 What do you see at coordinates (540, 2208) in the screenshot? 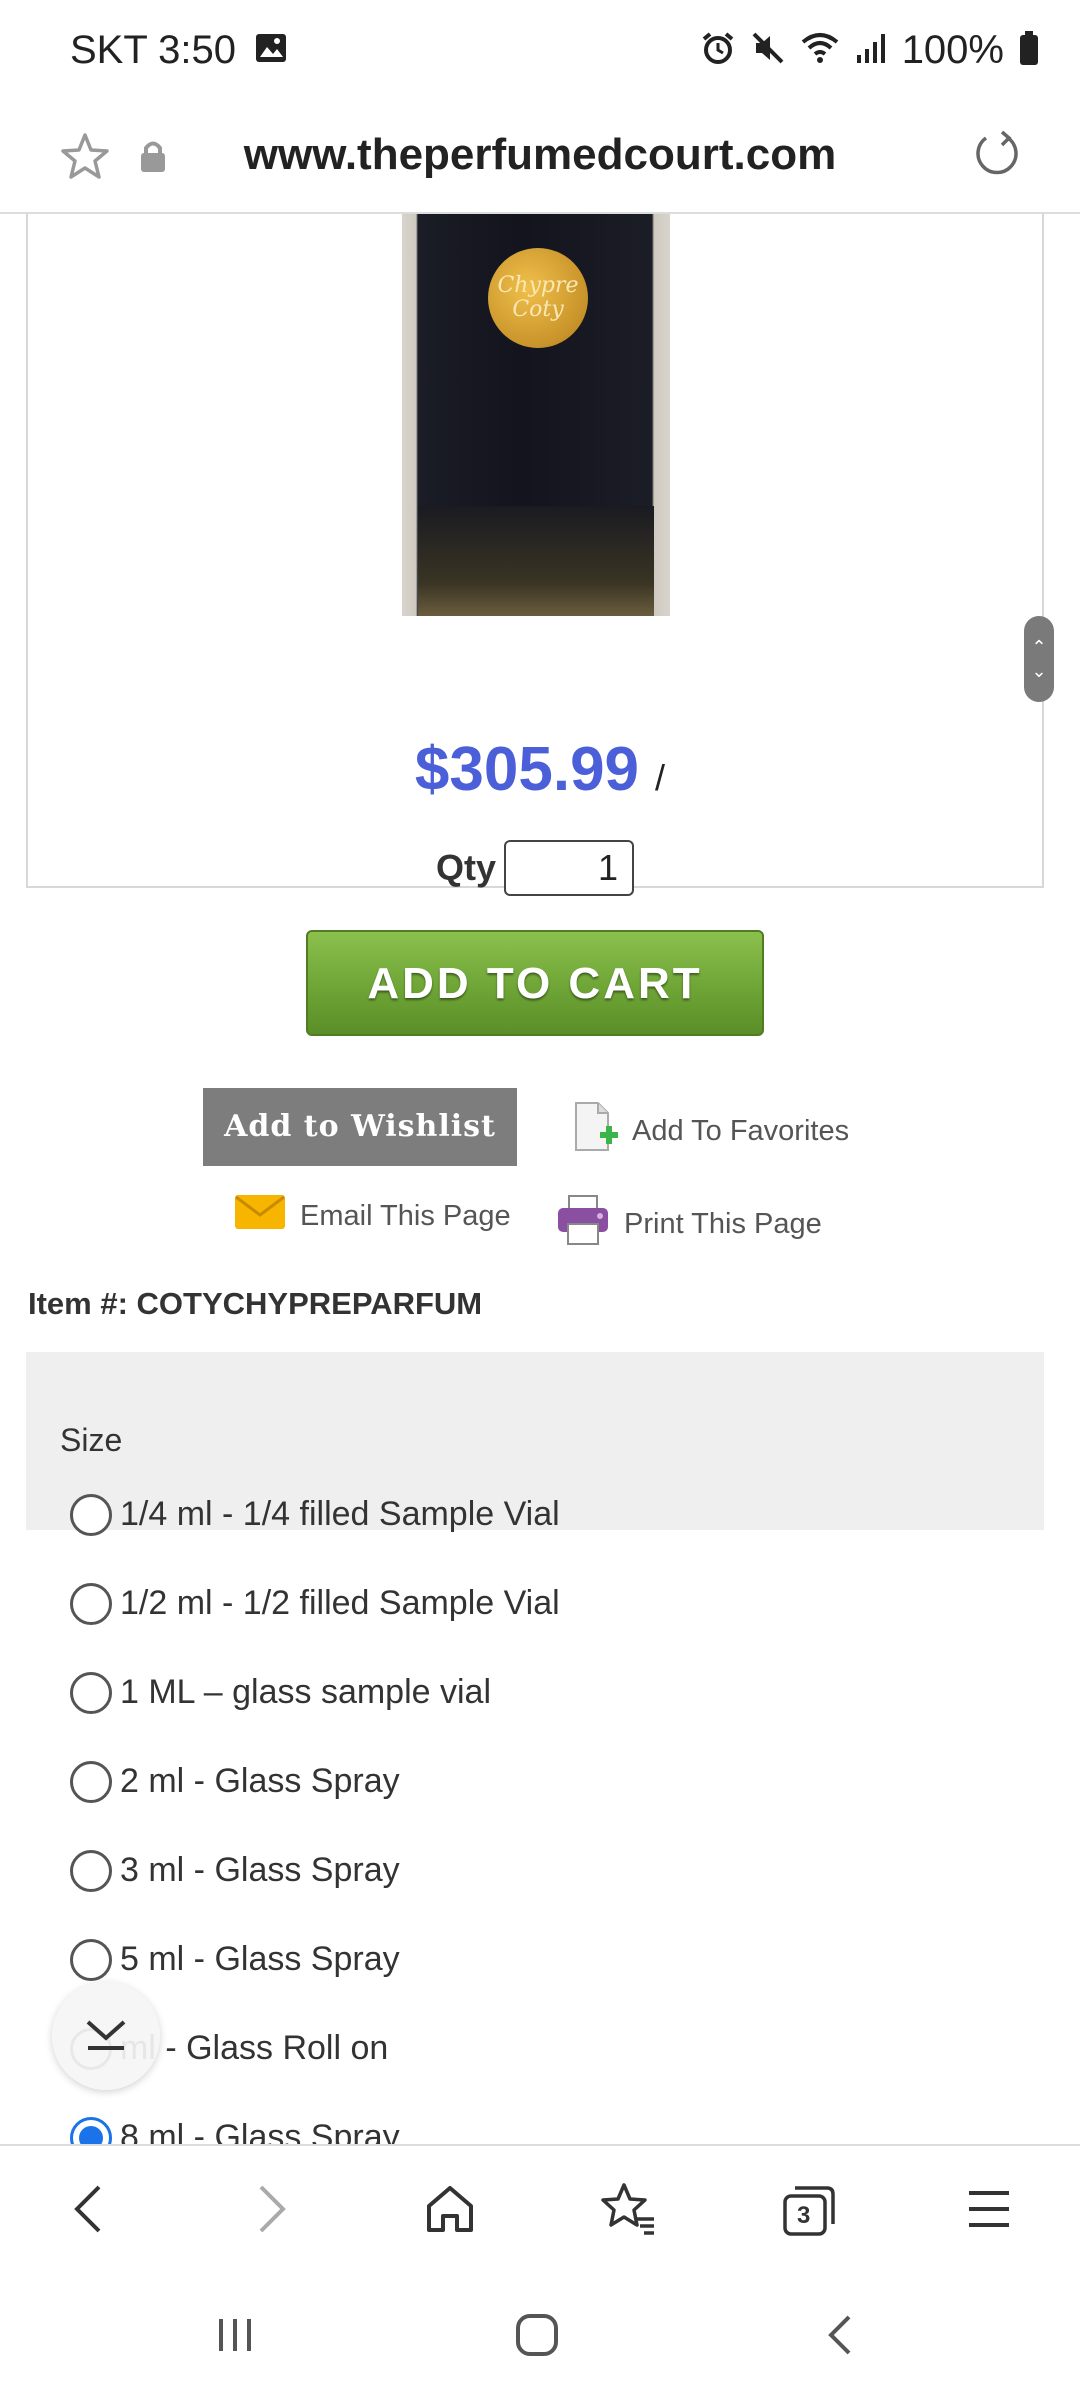
I see `browser-toolbar: 3` at bounding box center [540, 2208].